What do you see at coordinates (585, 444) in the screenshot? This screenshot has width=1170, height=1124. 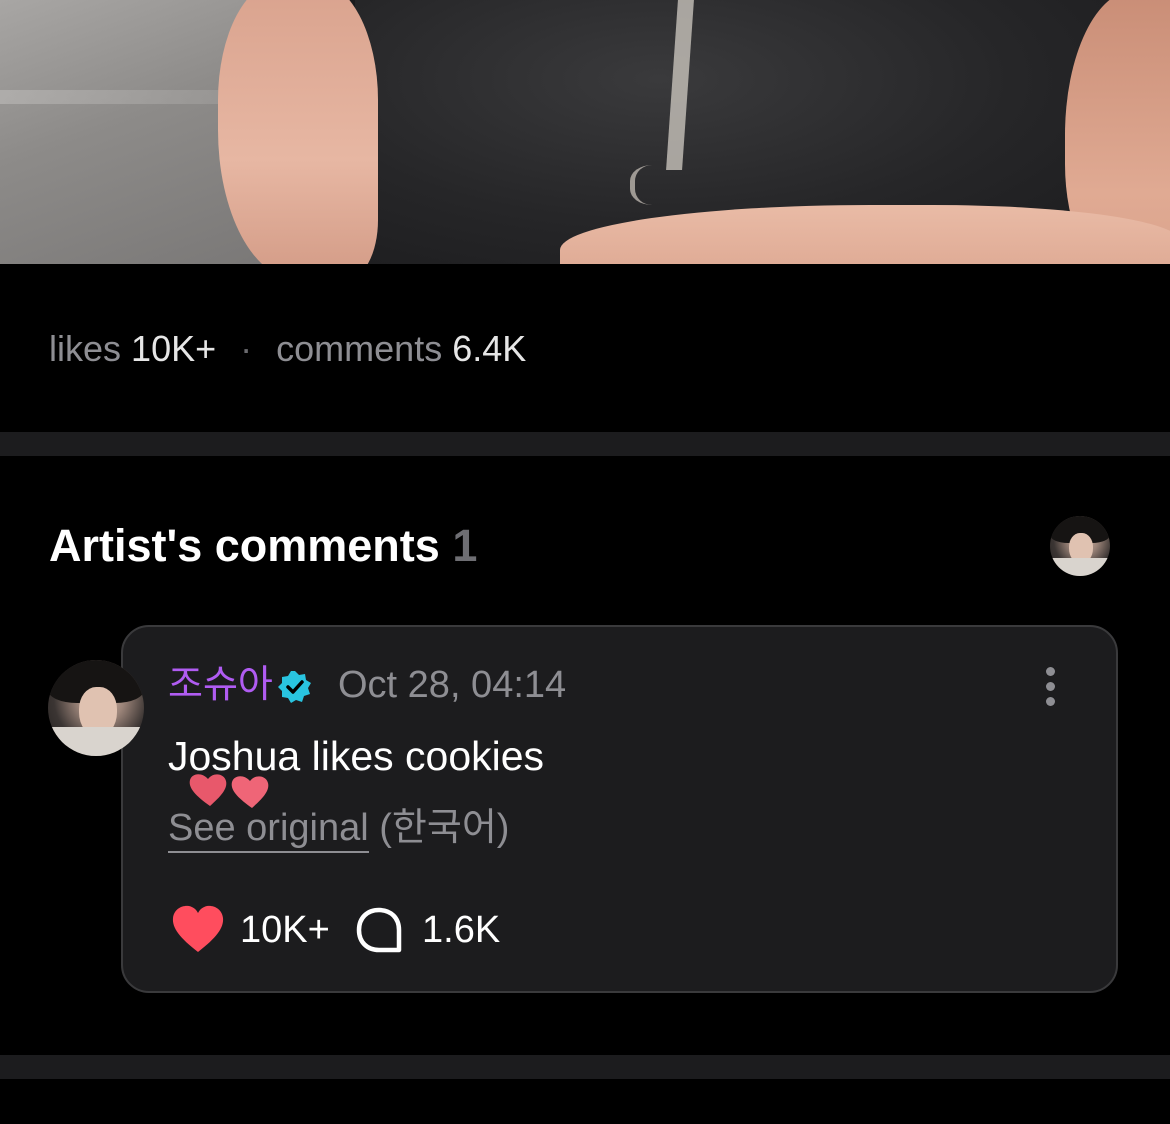 I see `section-divider` at bounding box center [585, 444].